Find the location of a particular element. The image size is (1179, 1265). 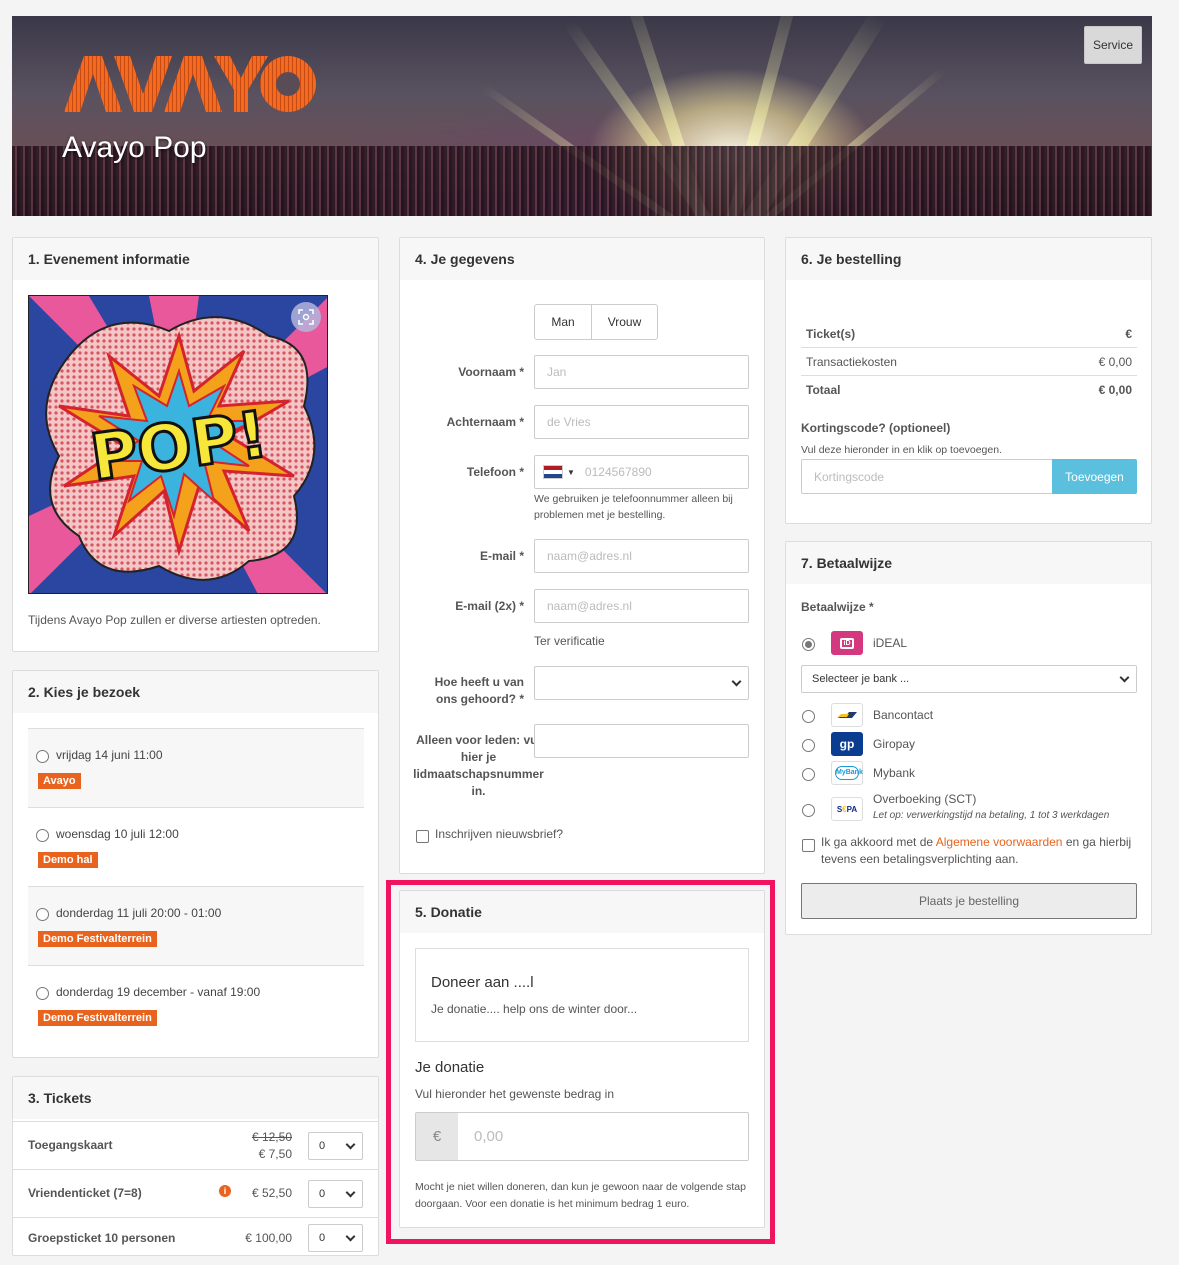

heard-about-label: Hoe heeft u van ons gehoord? * is located at coordinates (479, 690).